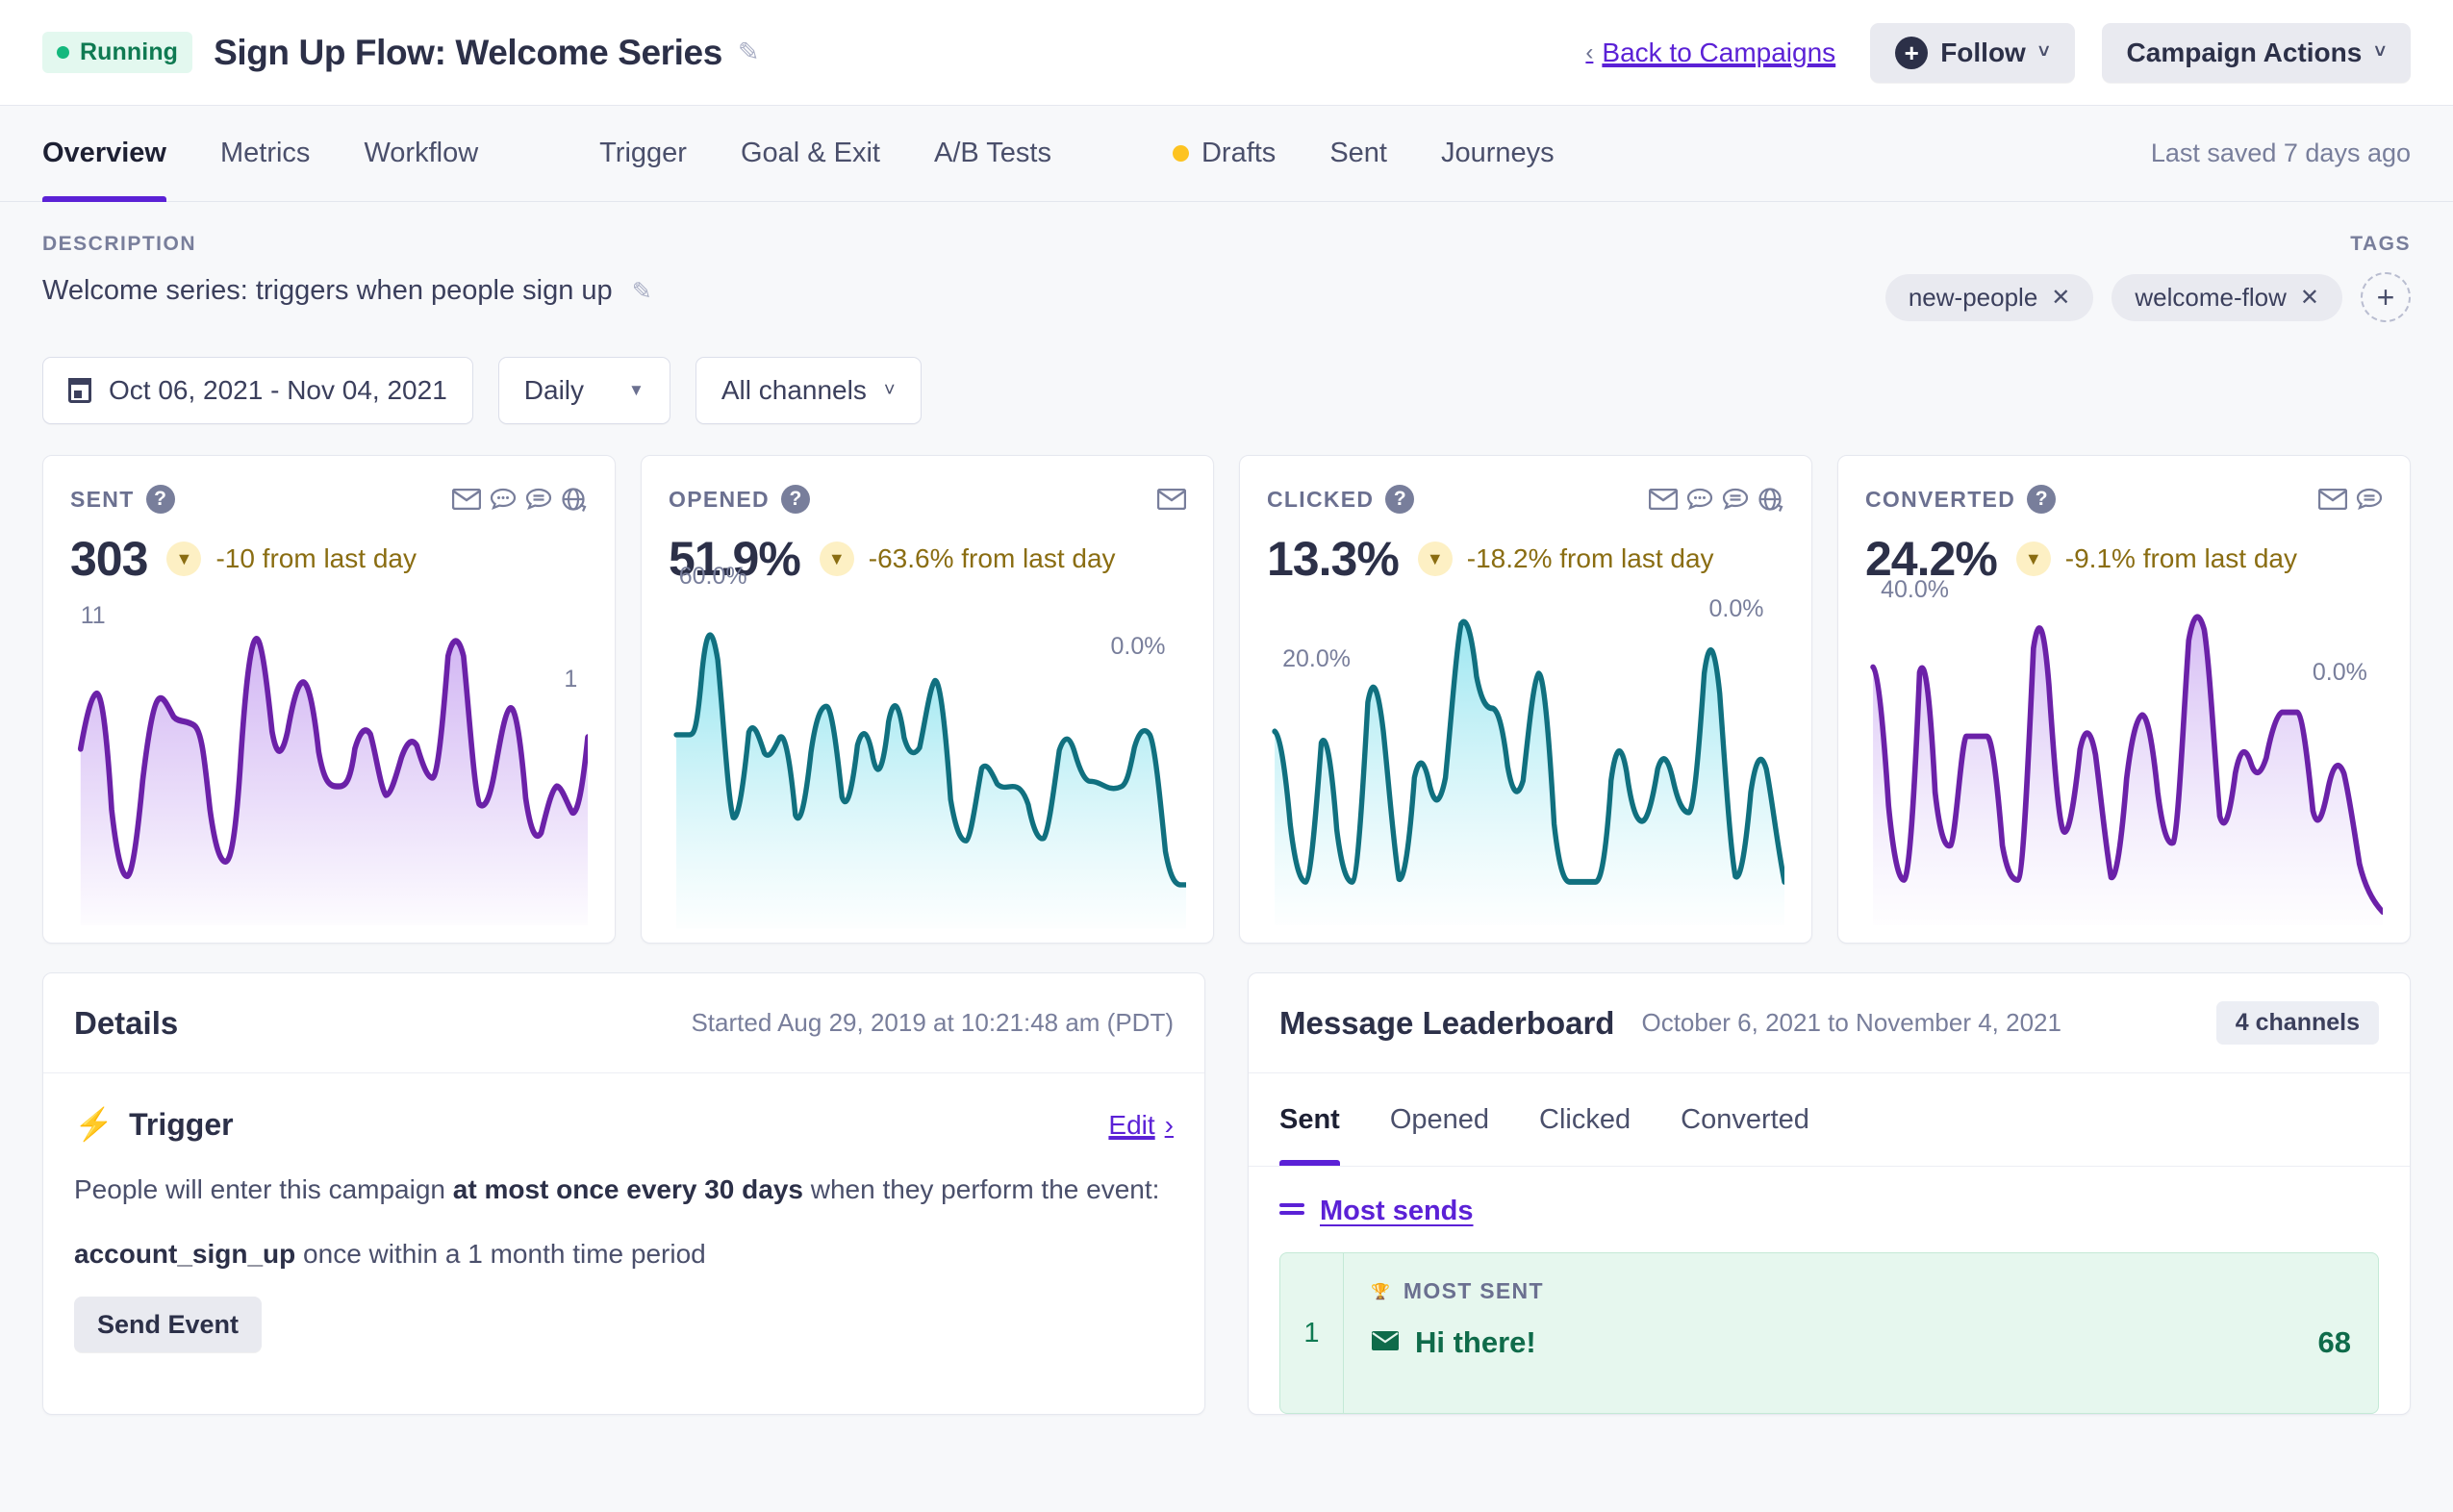 This screenshot has width=2453, height=1512. What do you see at coordinates (79, 391) in the screenshot?
I see `calendar-icon` at bounding box center [79, 391].